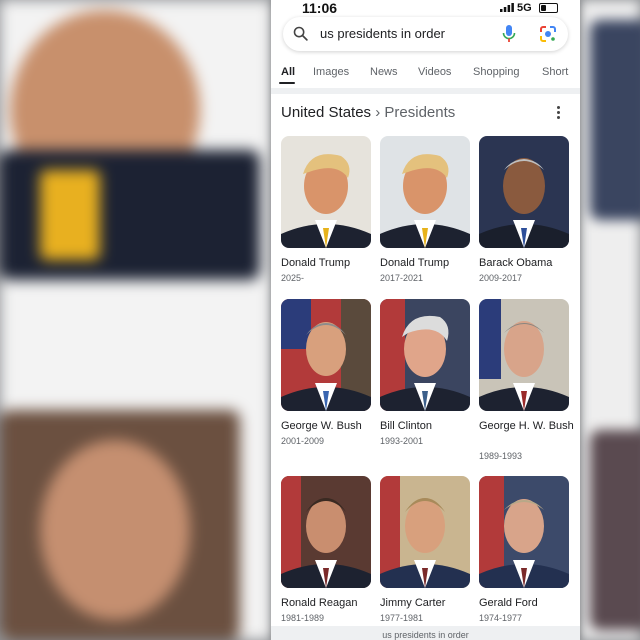  I want to click on president-years: 2001-2009, so click(303, 441).